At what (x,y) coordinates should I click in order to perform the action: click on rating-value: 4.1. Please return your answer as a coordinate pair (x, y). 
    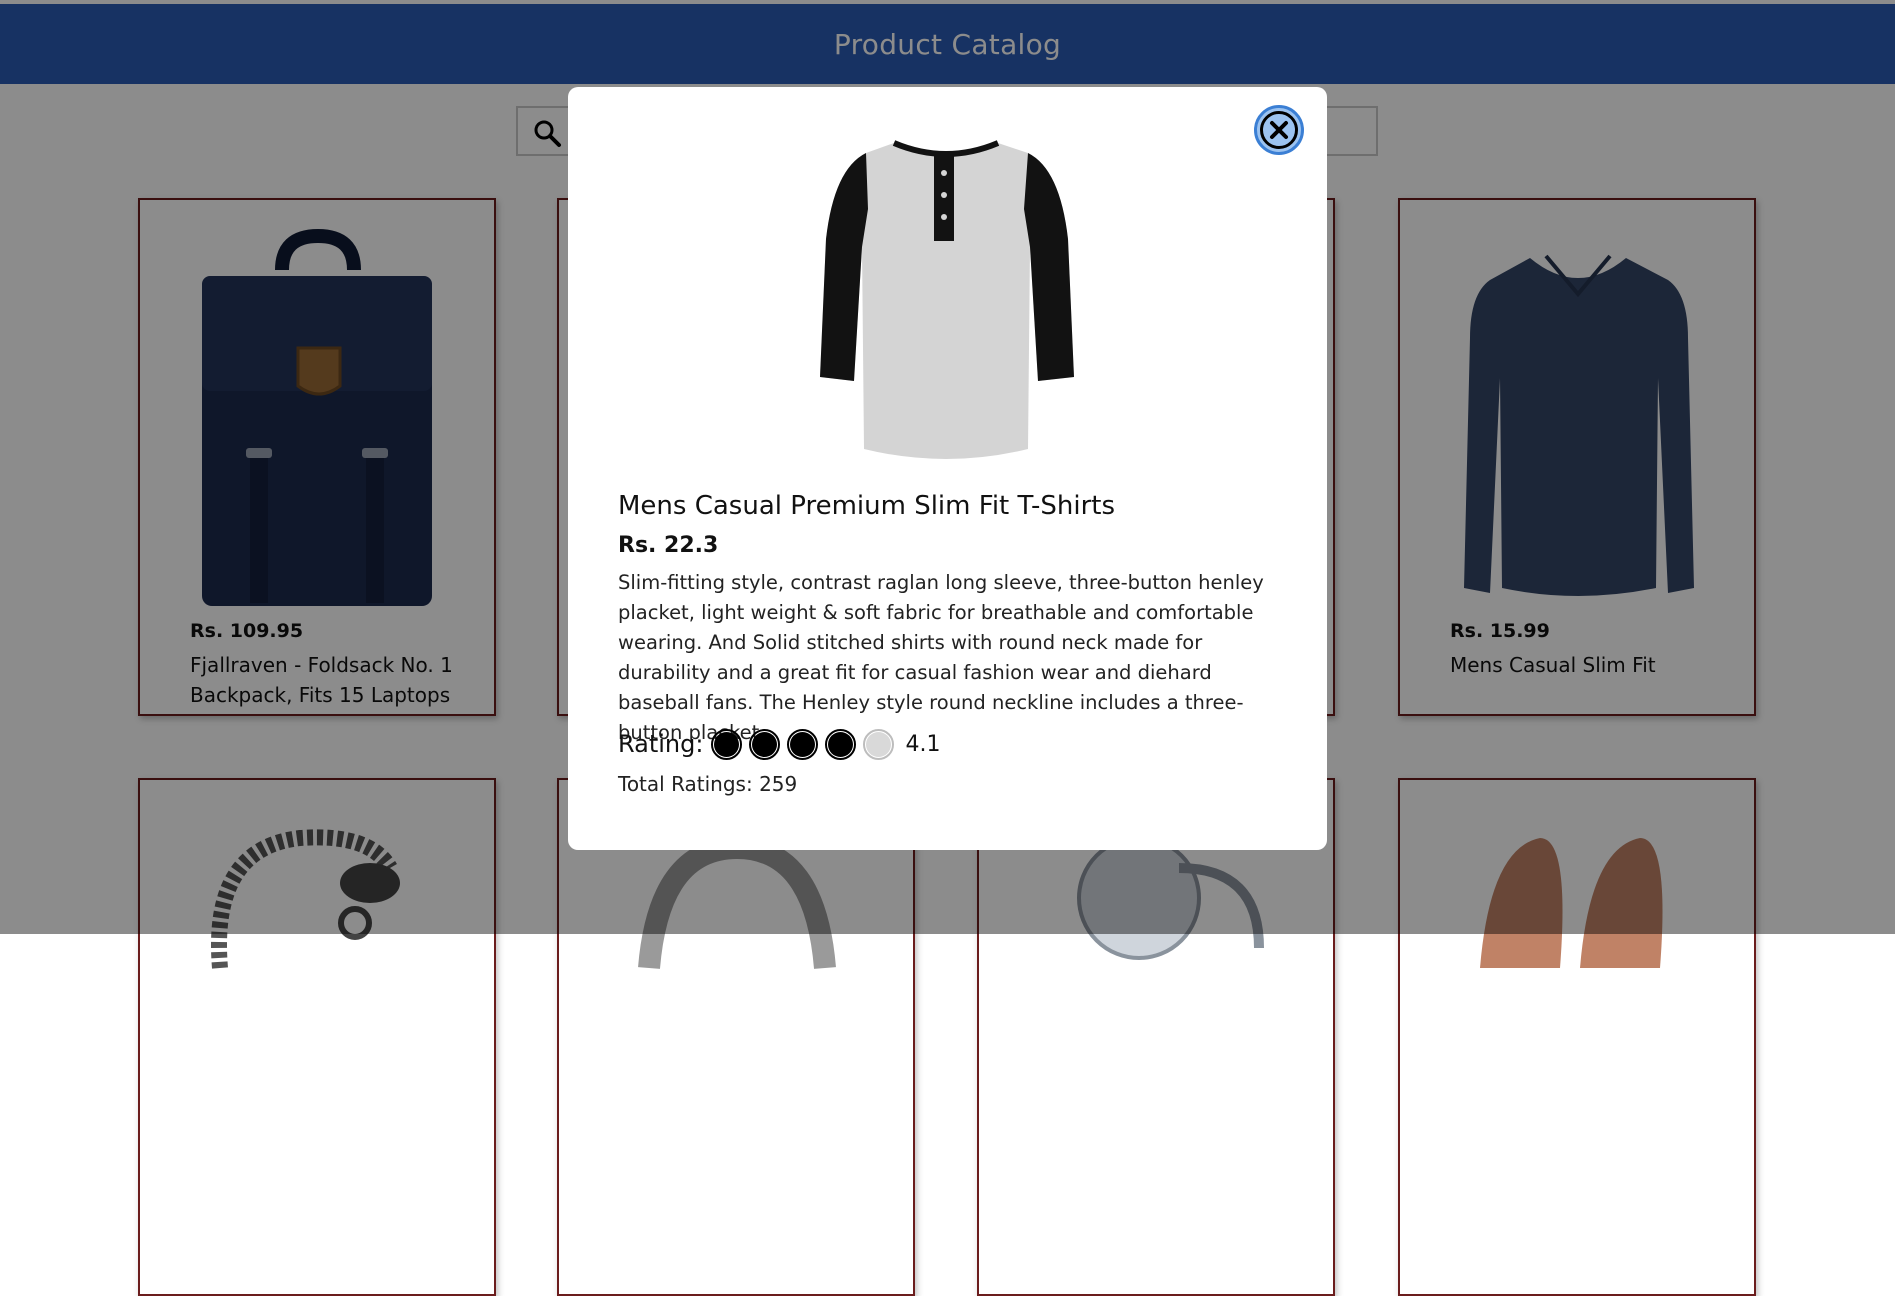
    Looking at the image, I should click on (923, 744).